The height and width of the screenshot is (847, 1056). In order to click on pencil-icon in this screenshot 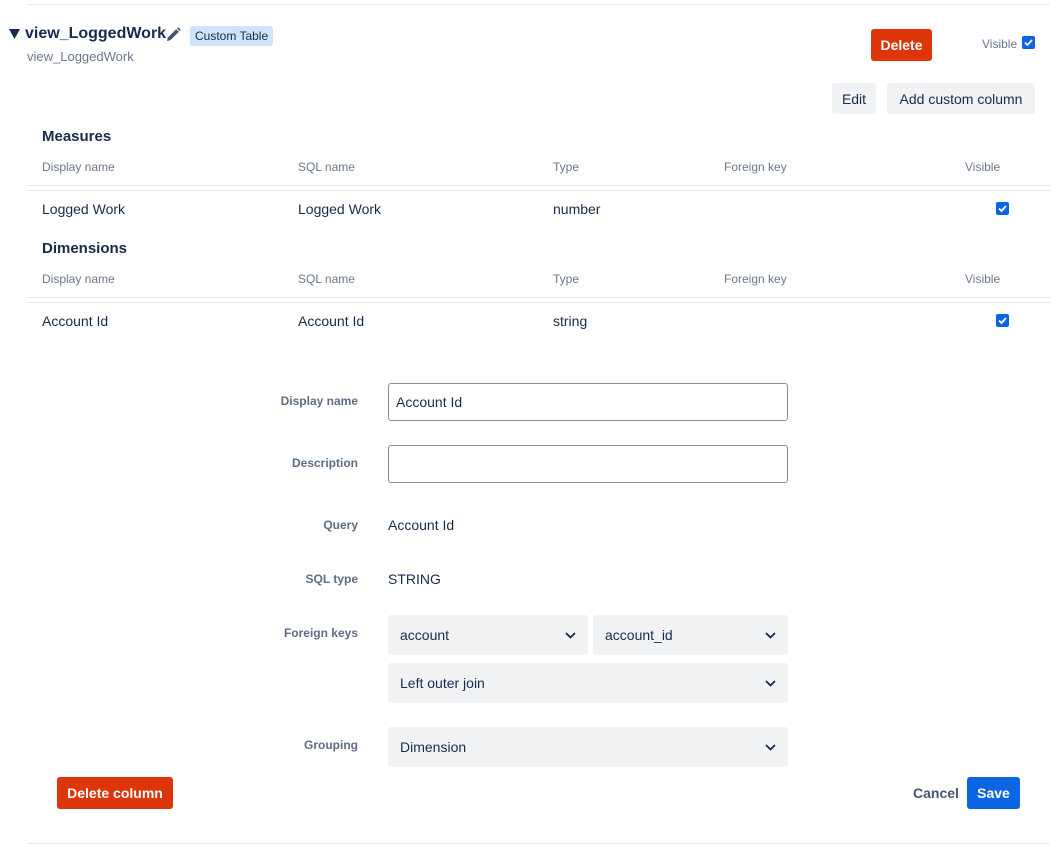, I will do `click(173, 37)`.